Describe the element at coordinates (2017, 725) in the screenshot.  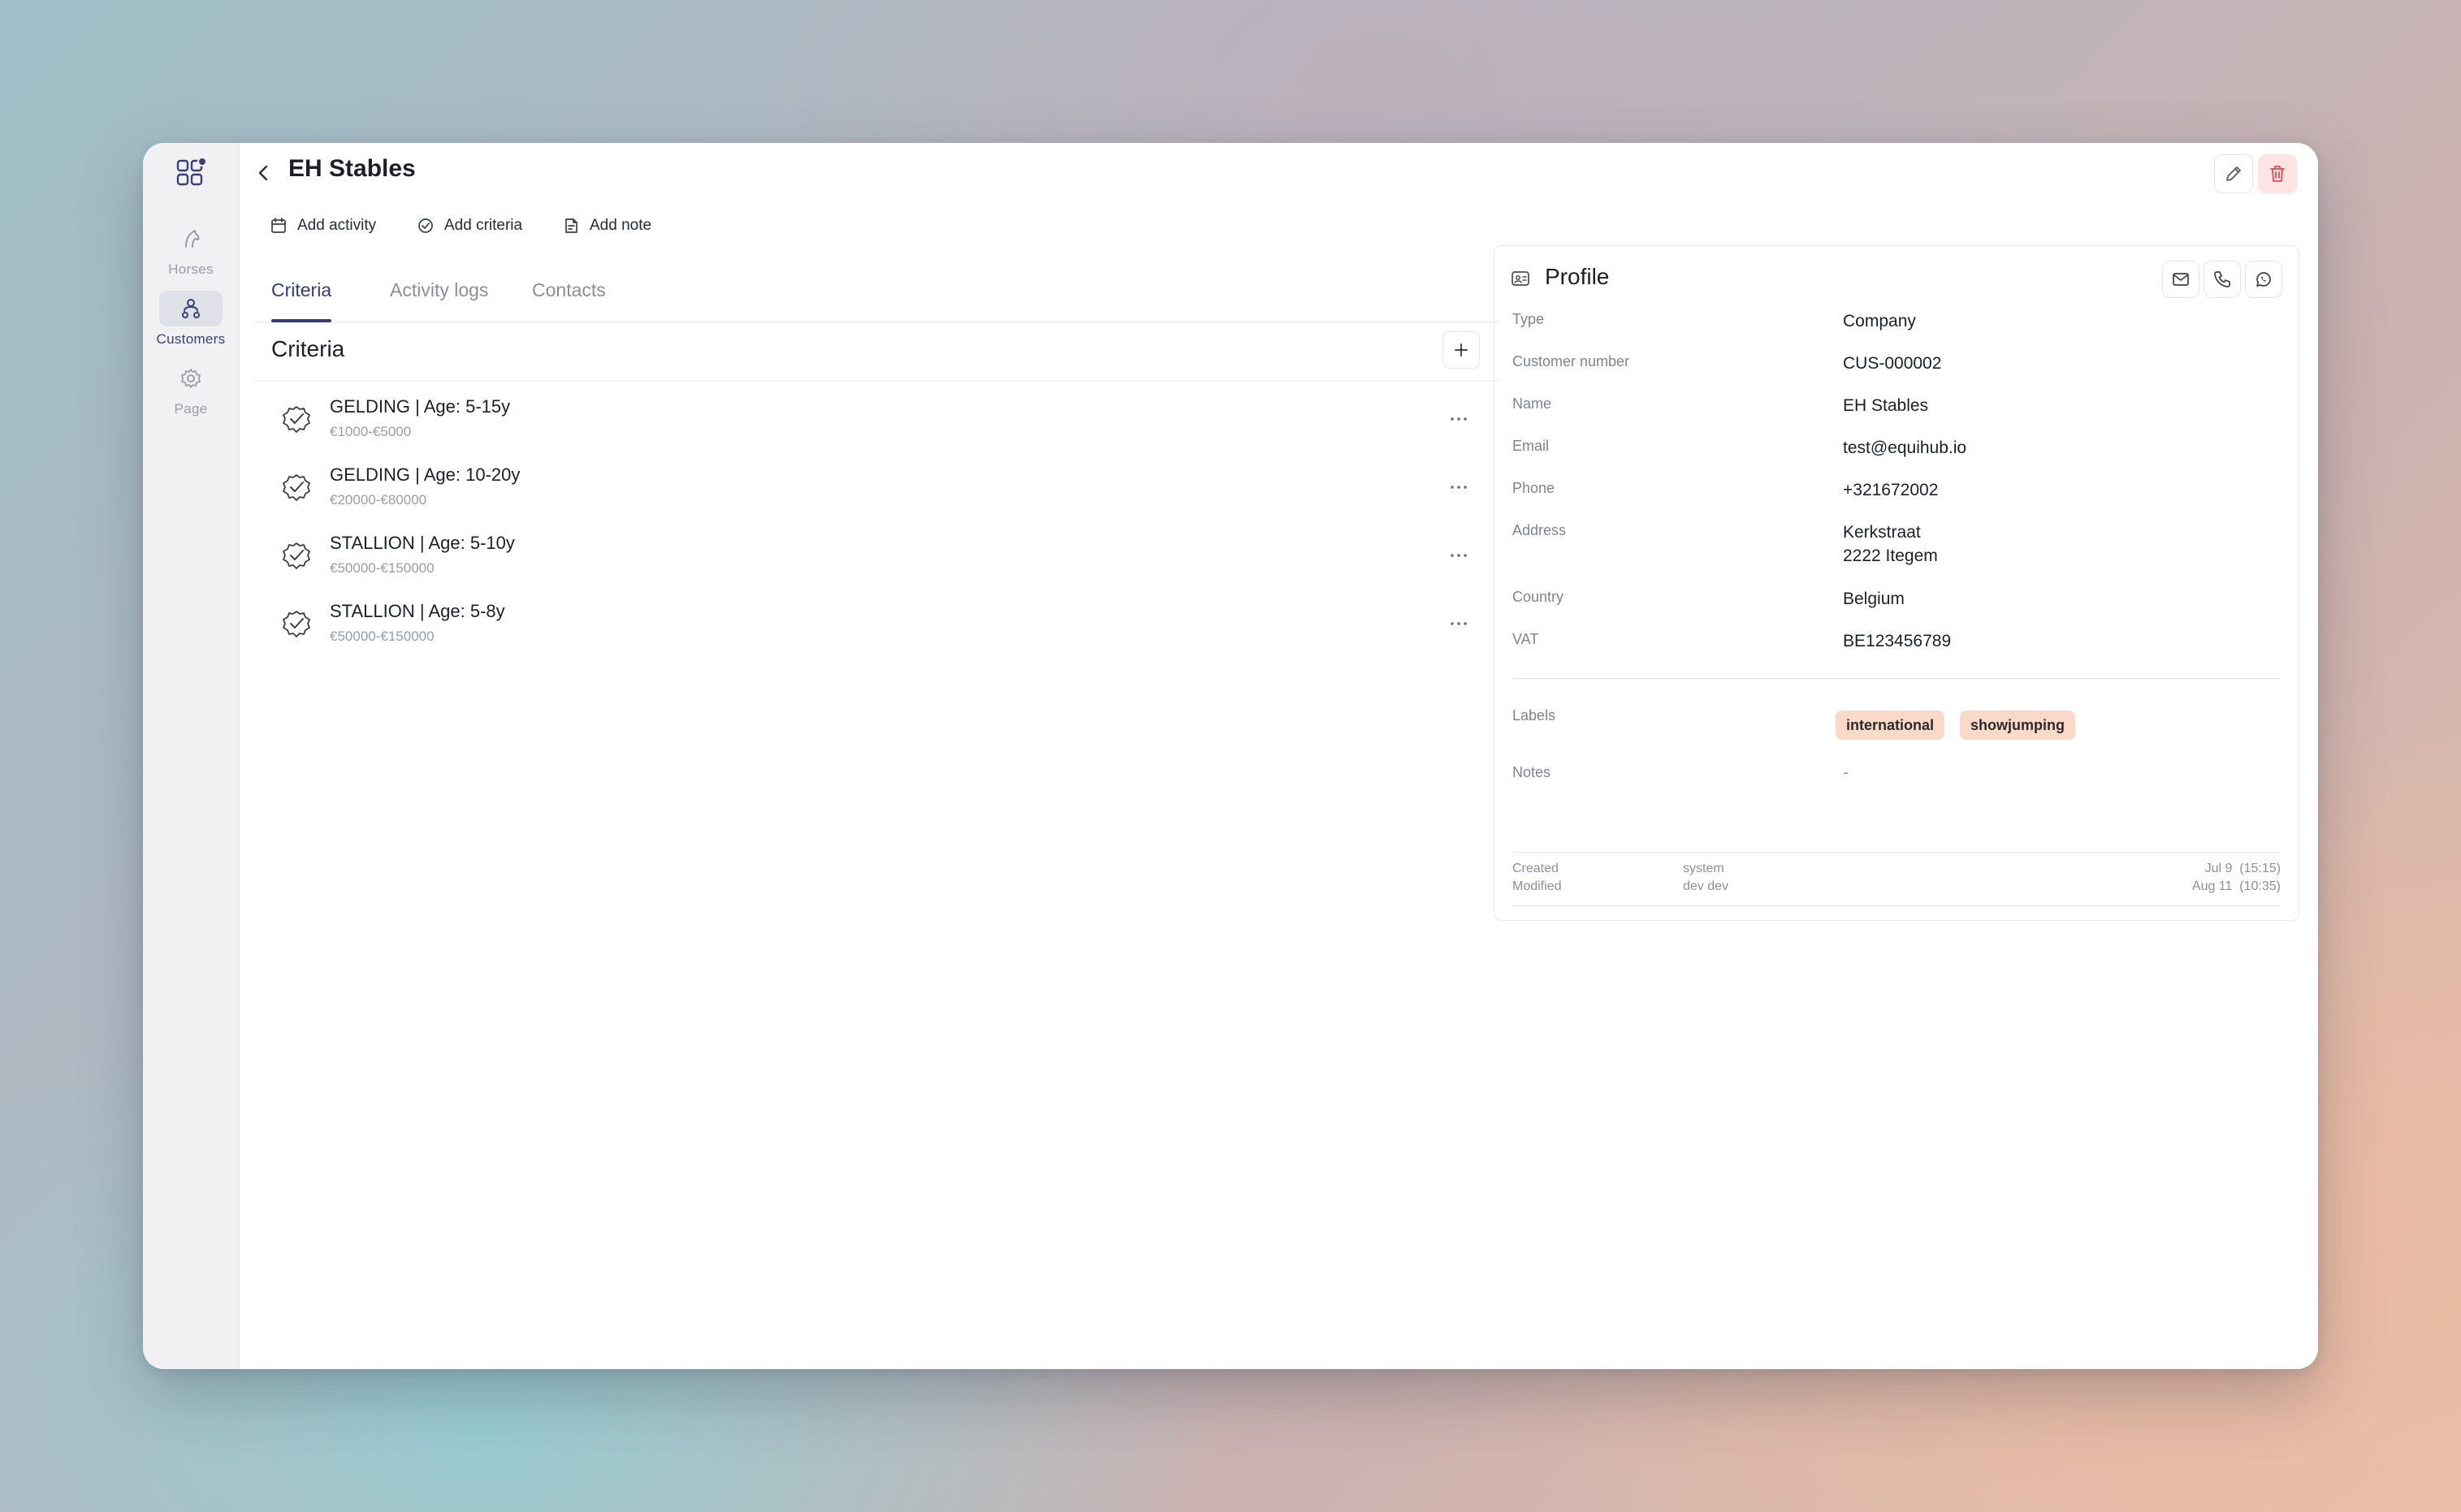
I see `label-badge: showjumping` at that location.